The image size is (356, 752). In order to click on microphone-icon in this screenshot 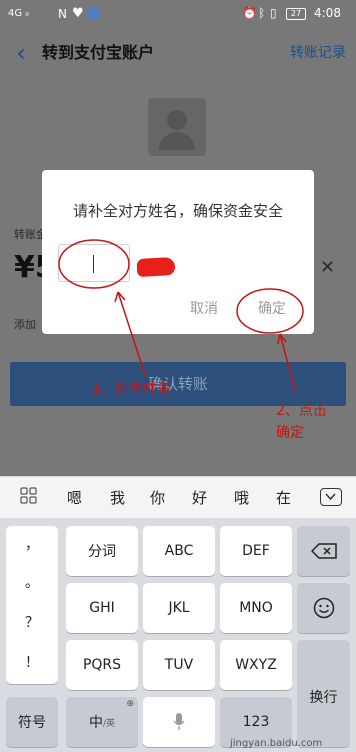, I will do `click(179, 721)`.